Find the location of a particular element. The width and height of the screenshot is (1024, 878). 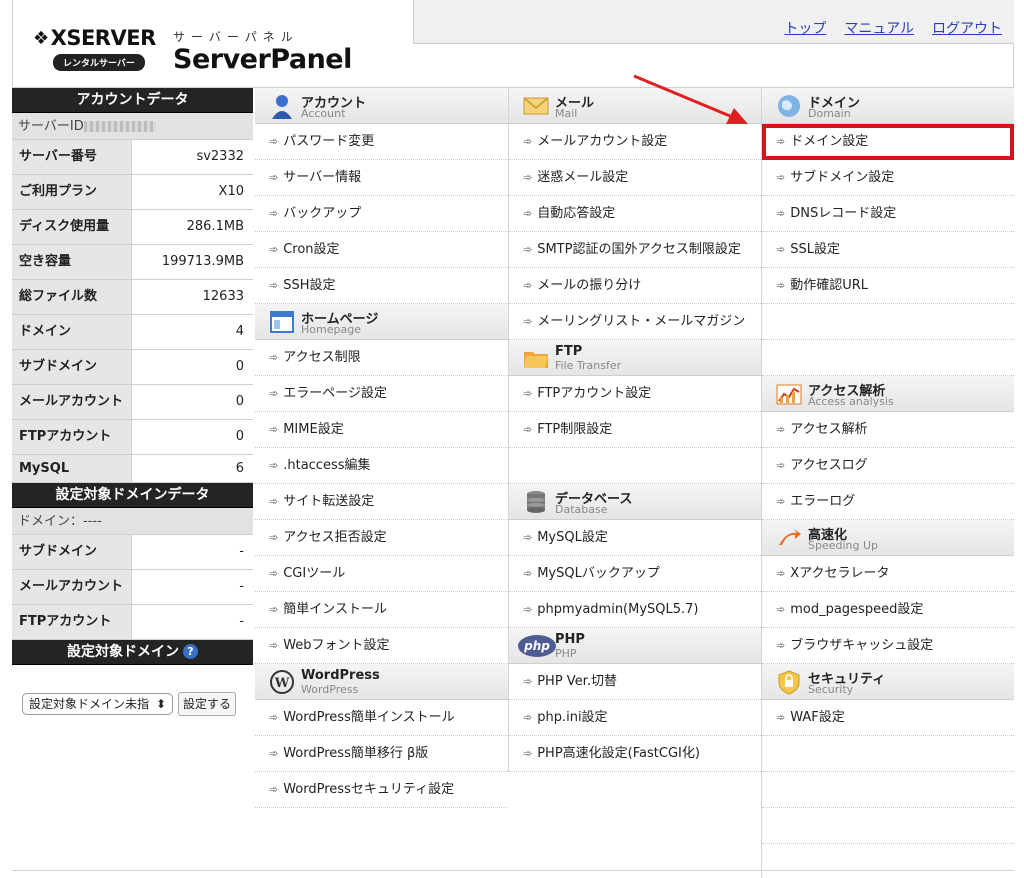

menu-item-domain-0: ➾ ドメイン設定 is located at coordinates (888, 142).